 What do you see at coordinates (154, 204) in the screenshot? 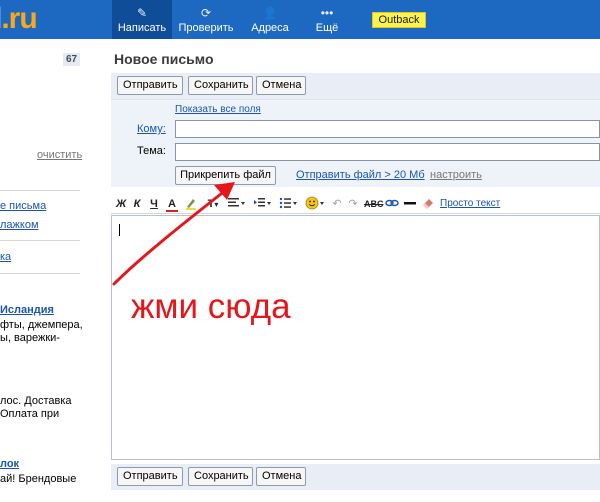
I see `underline-button: Ч` at bounding box center [154, 204].